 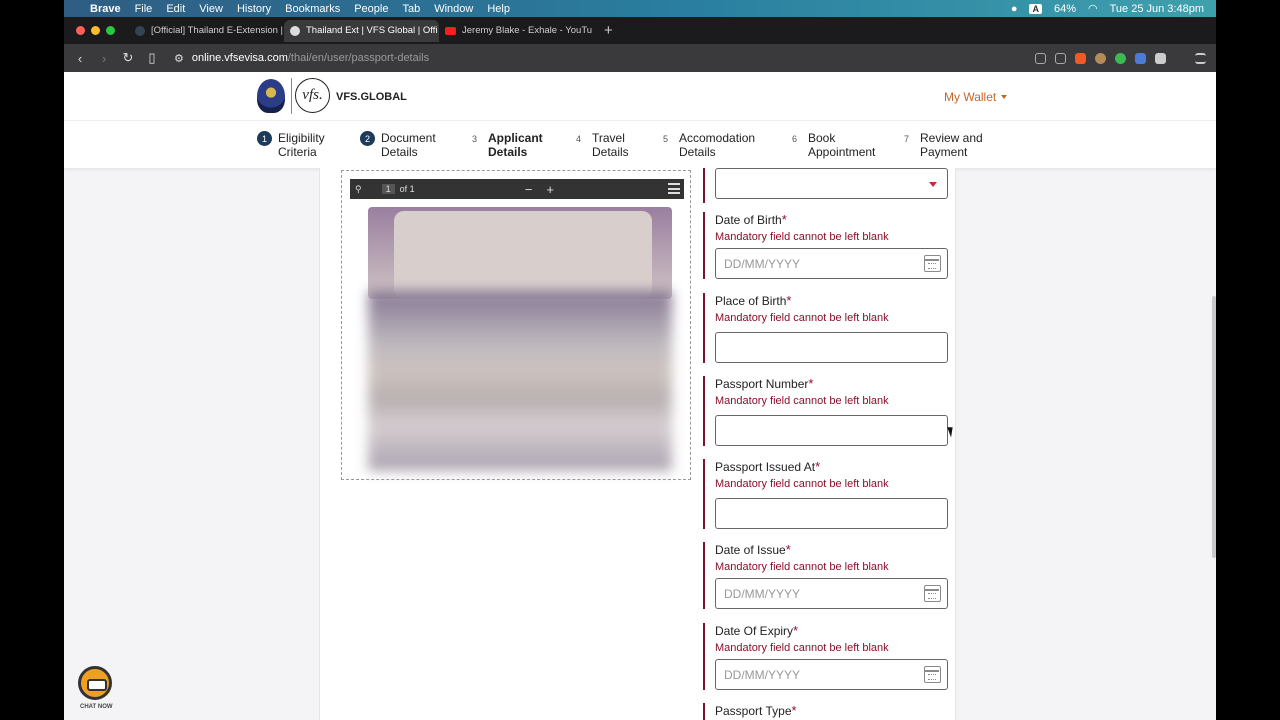 I want to click on zoom-in-button: +, so click(x=550, y=189).